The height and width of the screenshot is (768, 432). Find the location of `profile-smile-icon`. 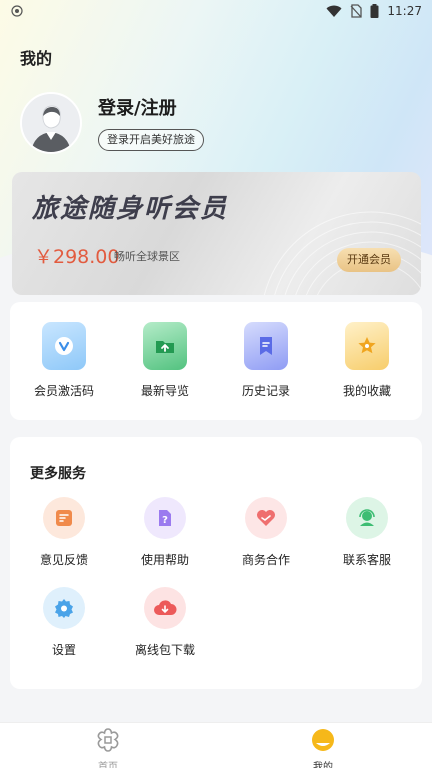

profile-smile-icon is located at coordinates (323, 740).